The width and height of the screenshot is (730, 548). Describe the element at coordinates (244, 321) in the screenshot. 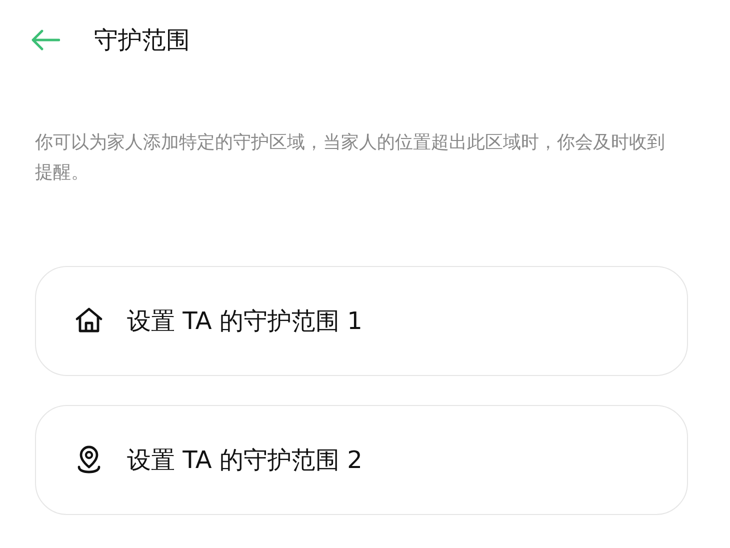

I see `zone-label: 设置 TA 的守护范围 1` at that location.